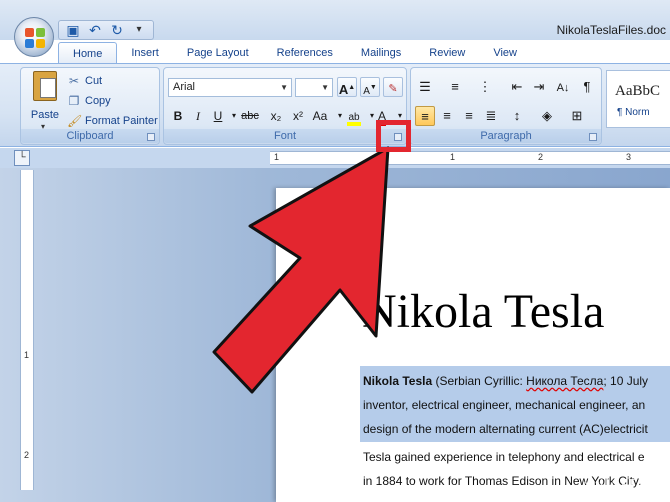  I want to click on style-sample: AaBbC, so click(637, 91).